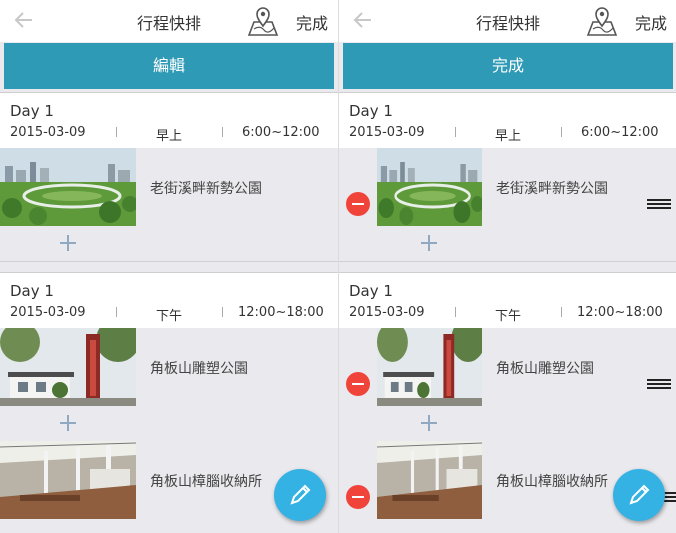 This screenshot has height=533, width=676. I want to click on finish-edit-button: 完成, so click(508, 66).